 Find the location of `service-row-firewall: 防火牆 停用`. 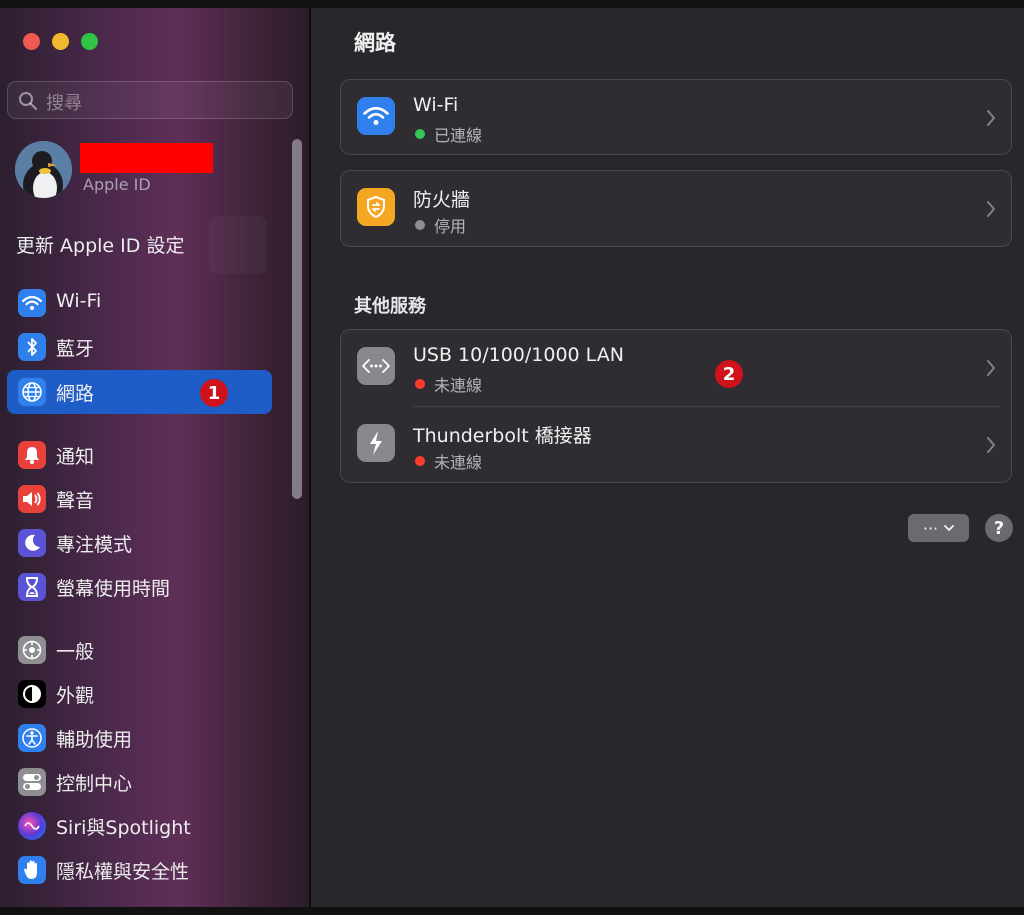

service-row-firewall: 防火牆 停用 is located at coordinates (676, 209).